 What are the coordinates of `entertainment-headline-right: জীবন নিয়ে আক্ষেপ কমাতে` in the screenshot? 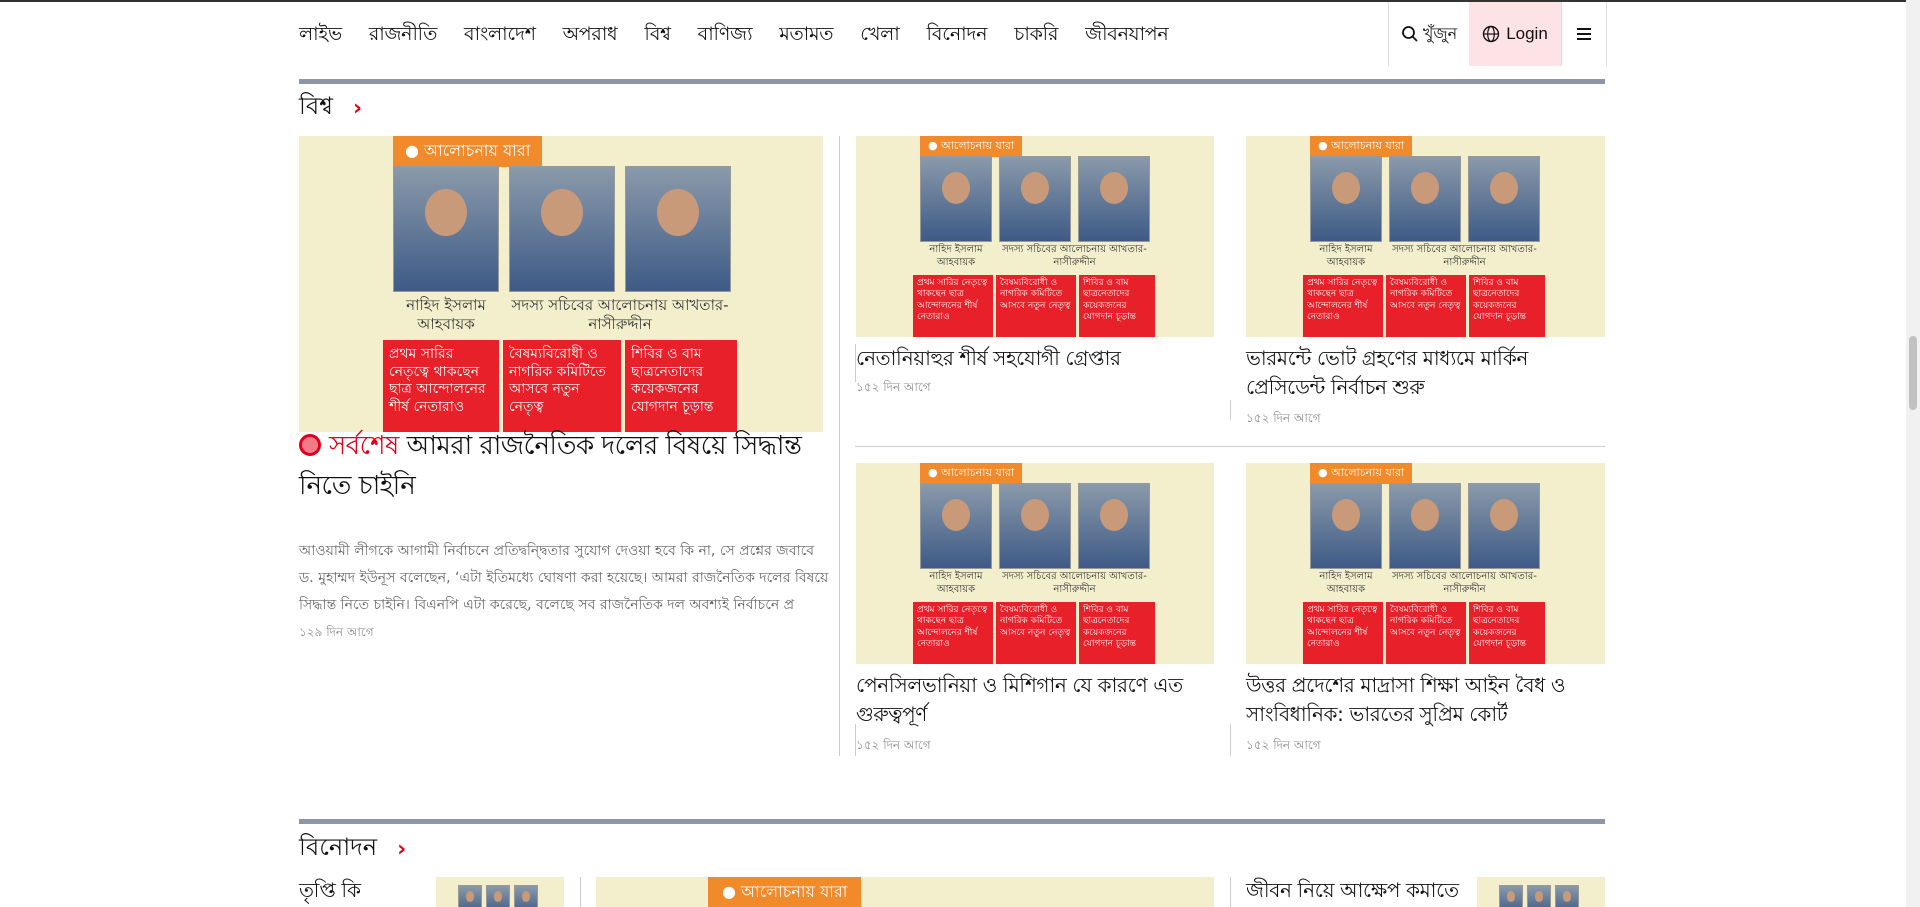 It's located at (1356, 890).